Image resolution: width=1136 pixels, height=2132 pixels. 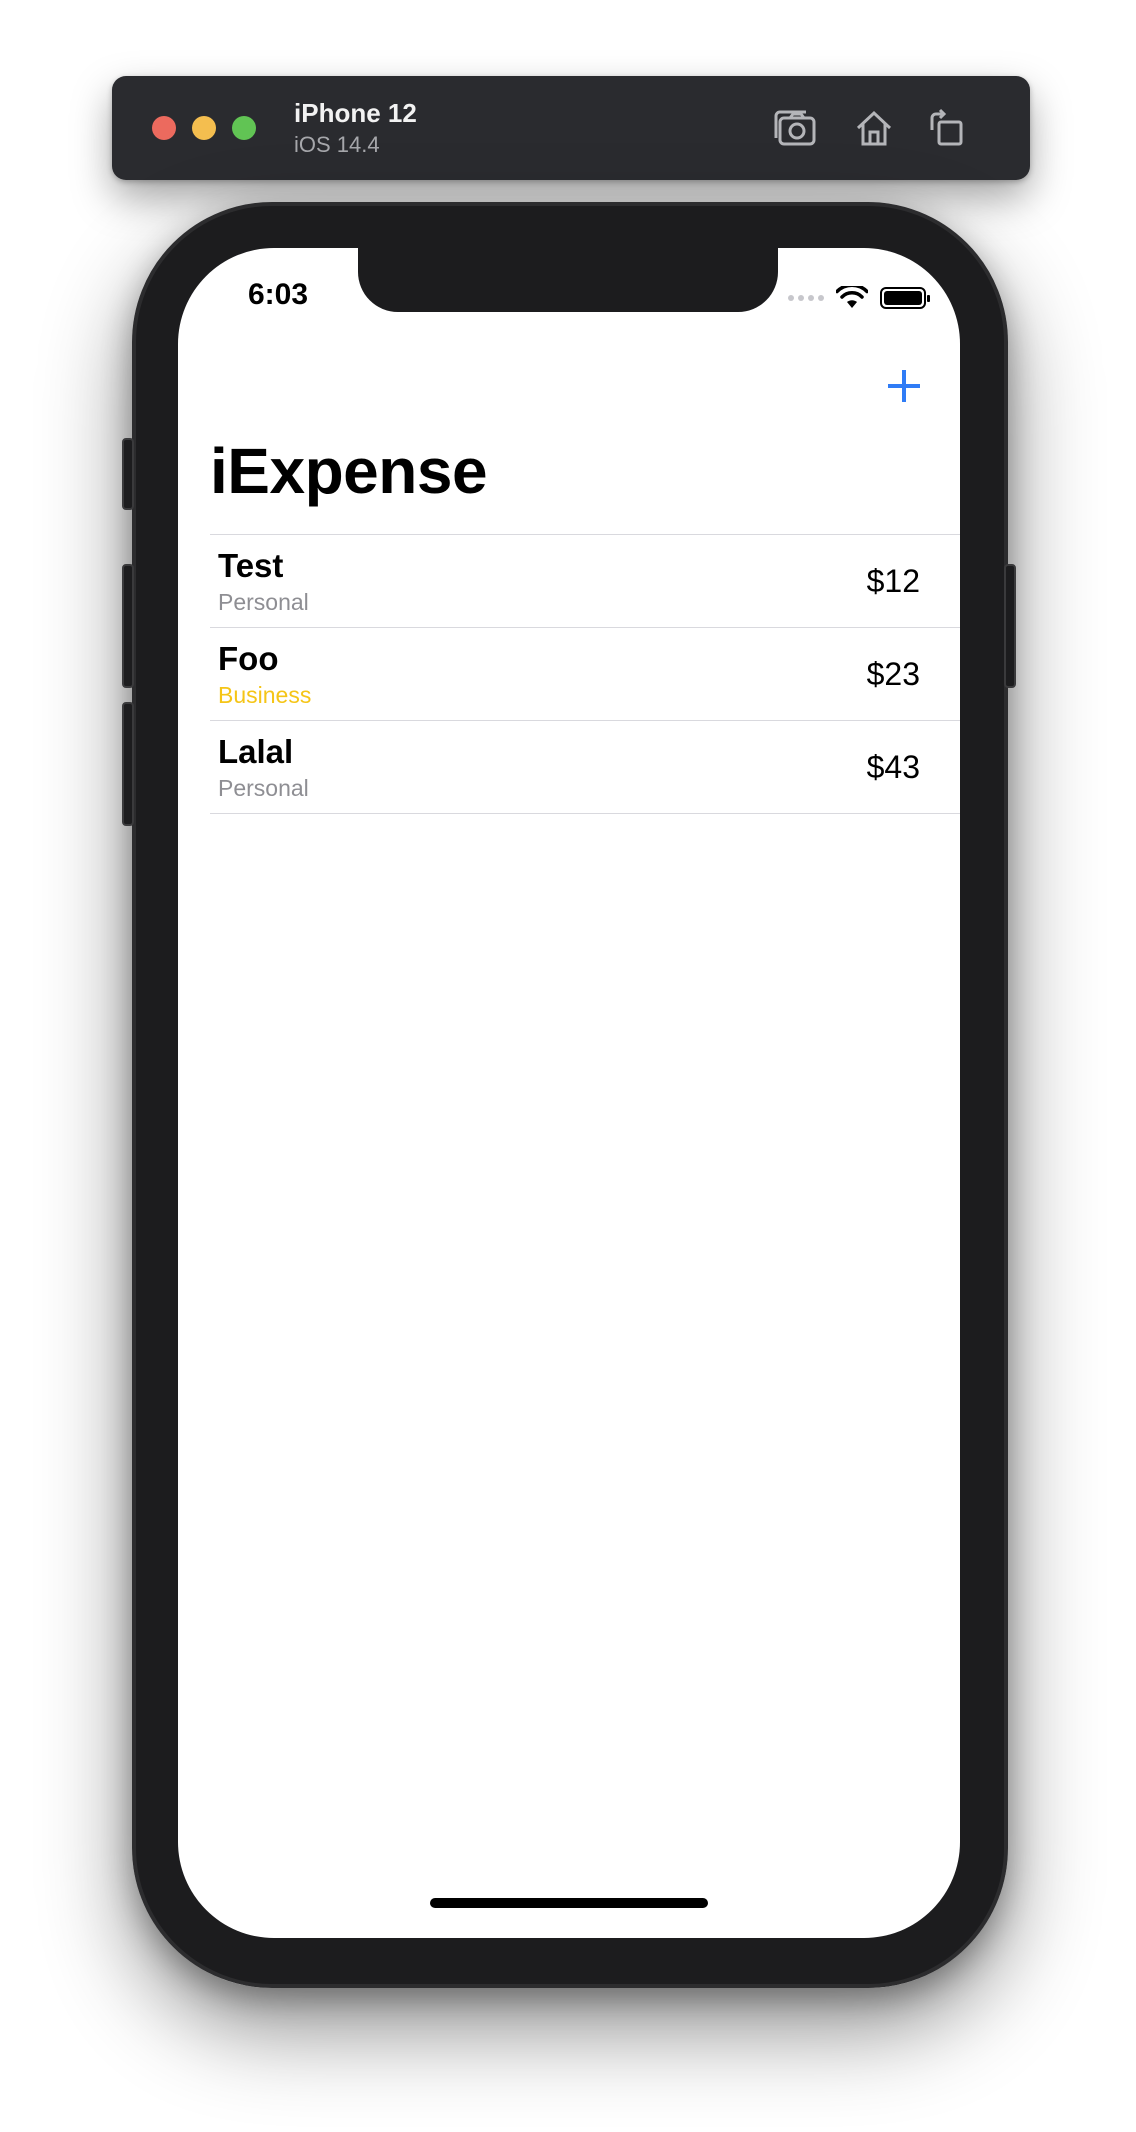 What do you see at coordinates (265, 695) in the screenshot?
I see `expense-type: Business` at bounding box center [265, 695].